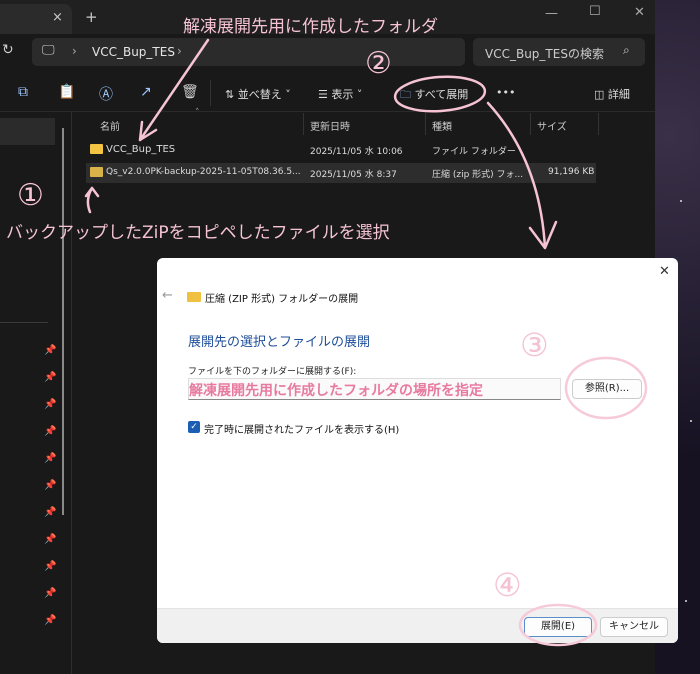 This screenshot has width=700, height=674. Describe the element at coordinates (534, 345) in the screenshot. I see `annotation-step3: ③` at that location.